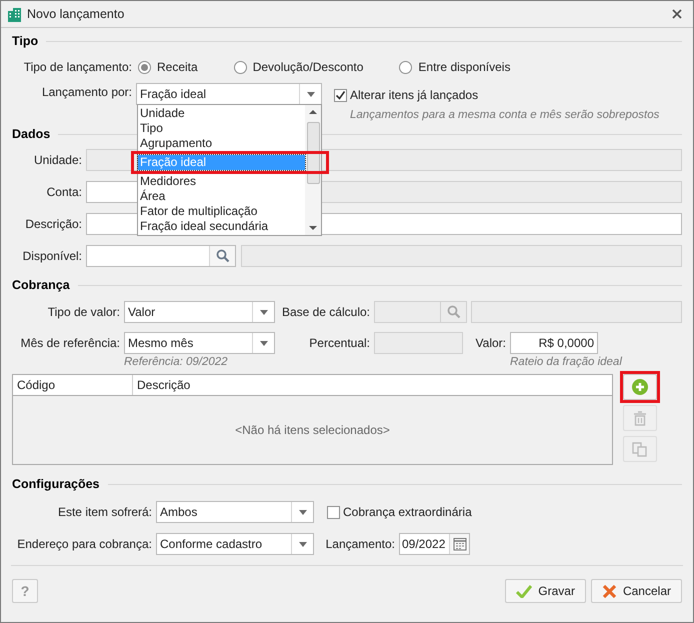  I want to click on column-header: Descrição, so click(372, 385).